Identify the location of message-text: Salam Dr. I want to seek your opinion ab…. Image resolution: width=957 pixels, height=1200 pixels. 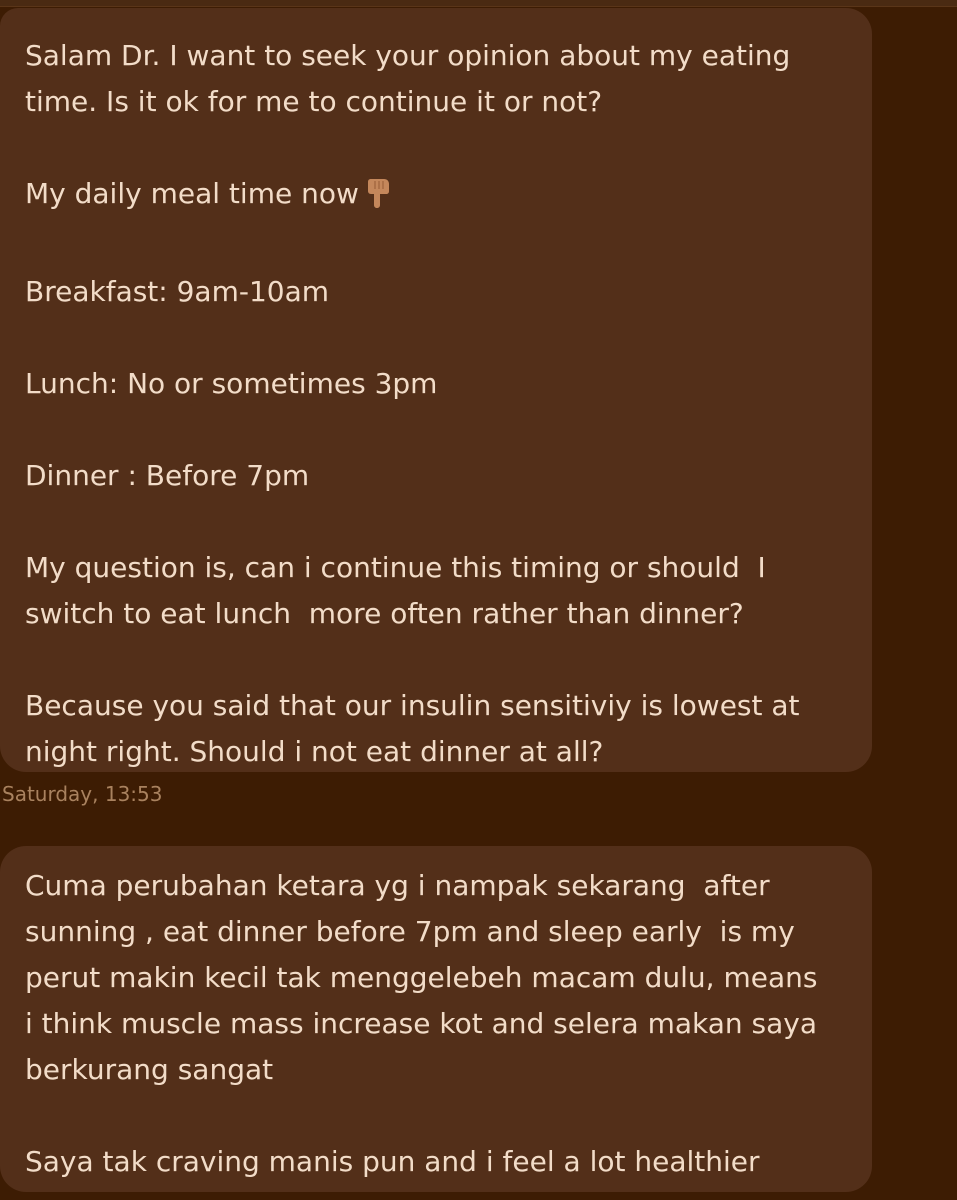
(412, 78).